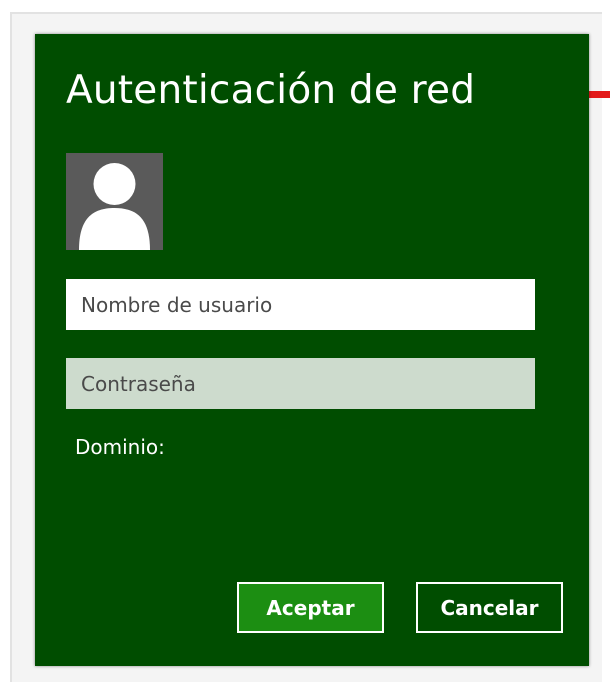 The image size is (610, 684). What do you see at coordinates (300, 304) in the screenshot?
I see `username-input` at bounding box center [300, 304].